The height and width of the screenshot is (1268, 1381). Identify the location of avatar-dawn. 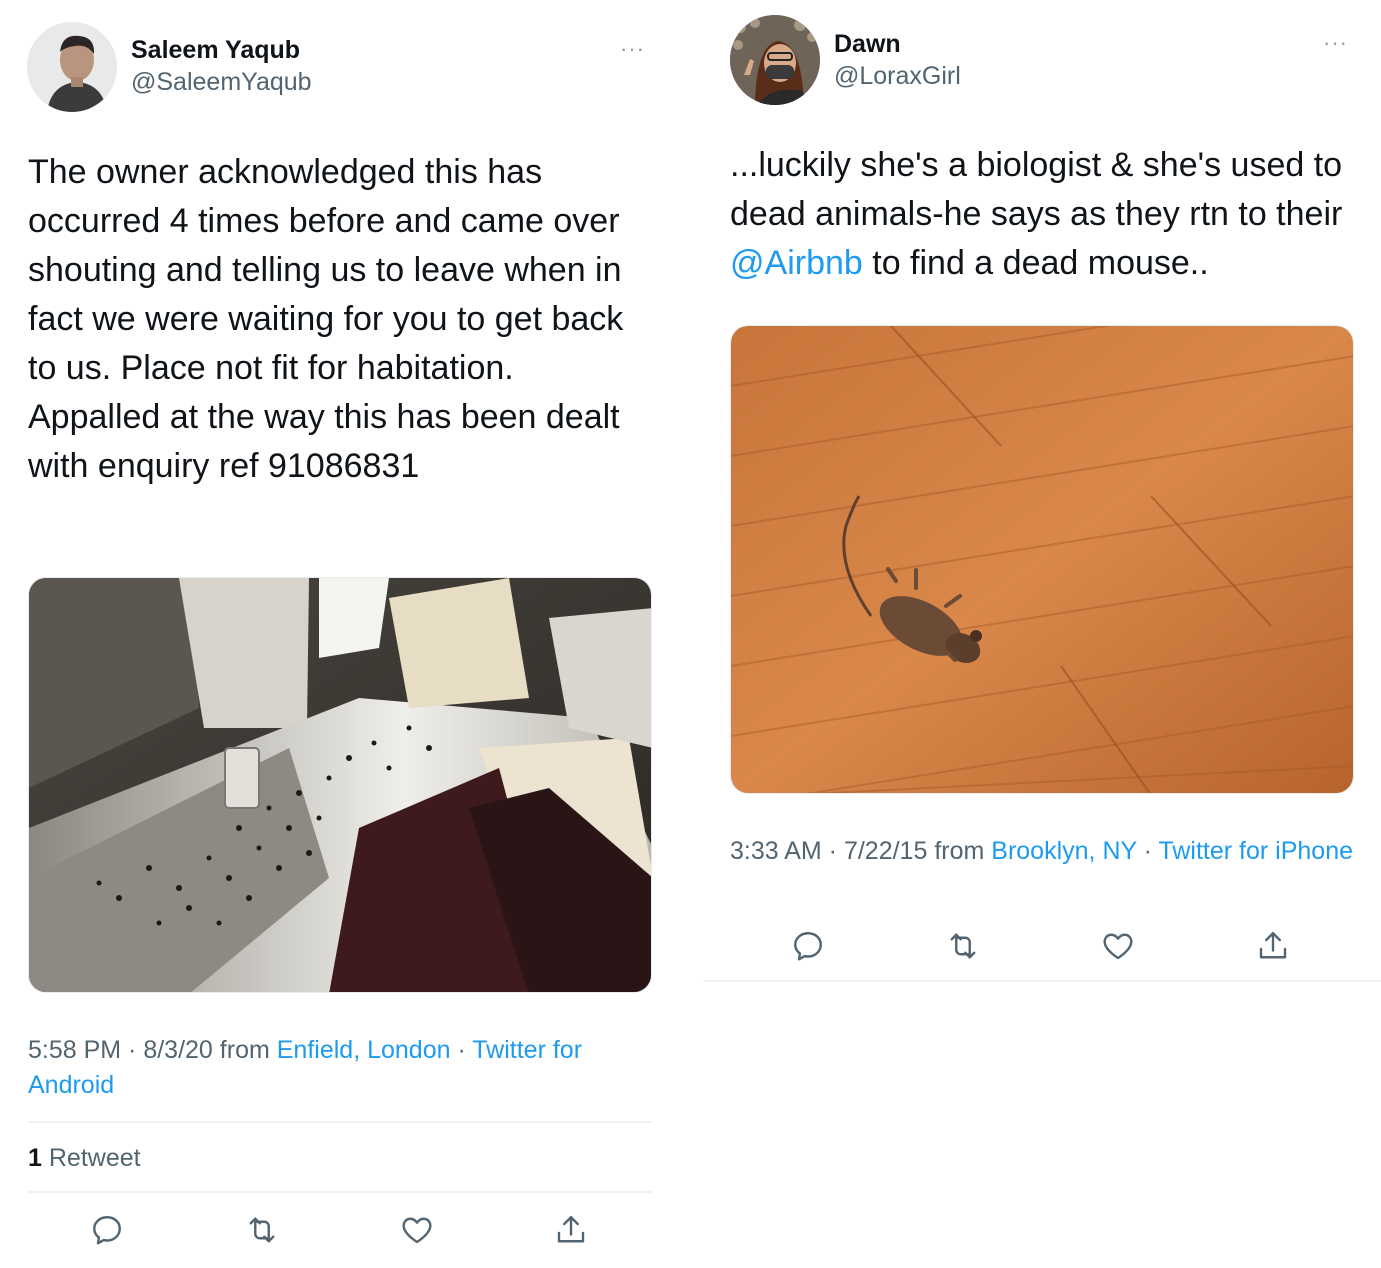
(775, 60).